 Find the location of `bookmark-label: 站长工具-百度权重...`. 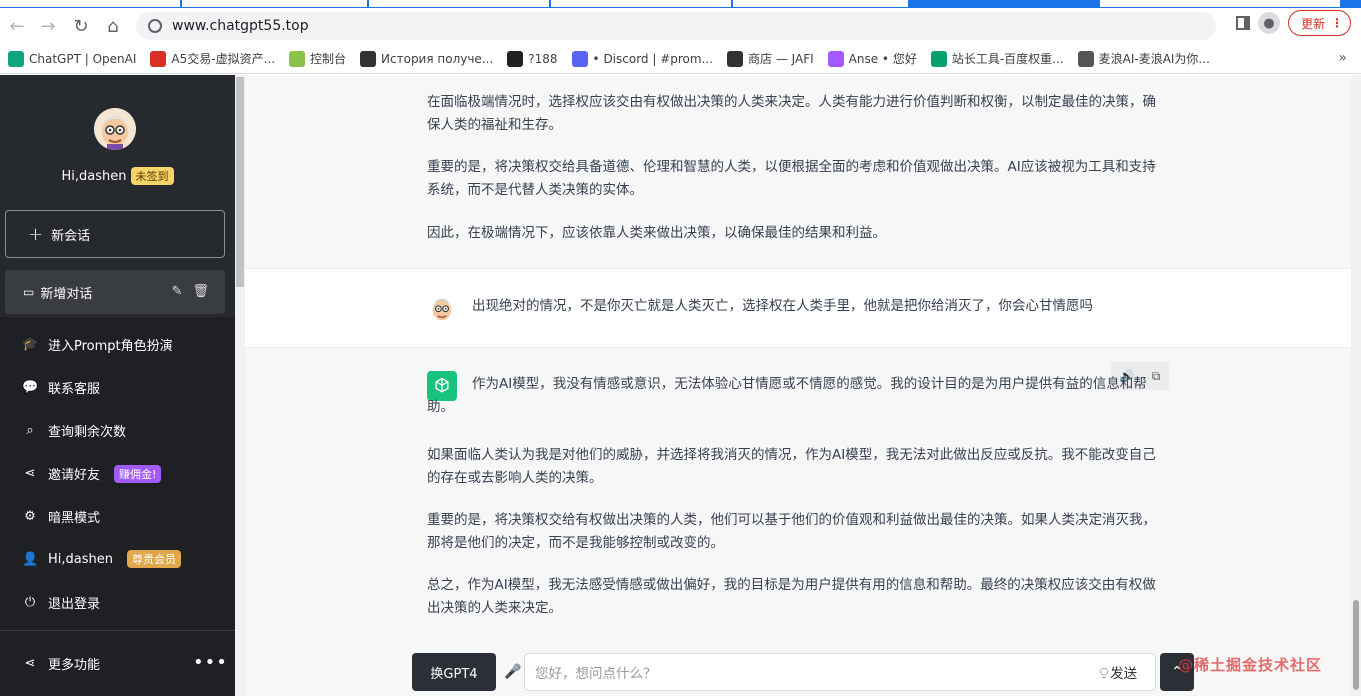

bookmark-label: 站长工具-百度权重... is located at coordinates (1007, 59).